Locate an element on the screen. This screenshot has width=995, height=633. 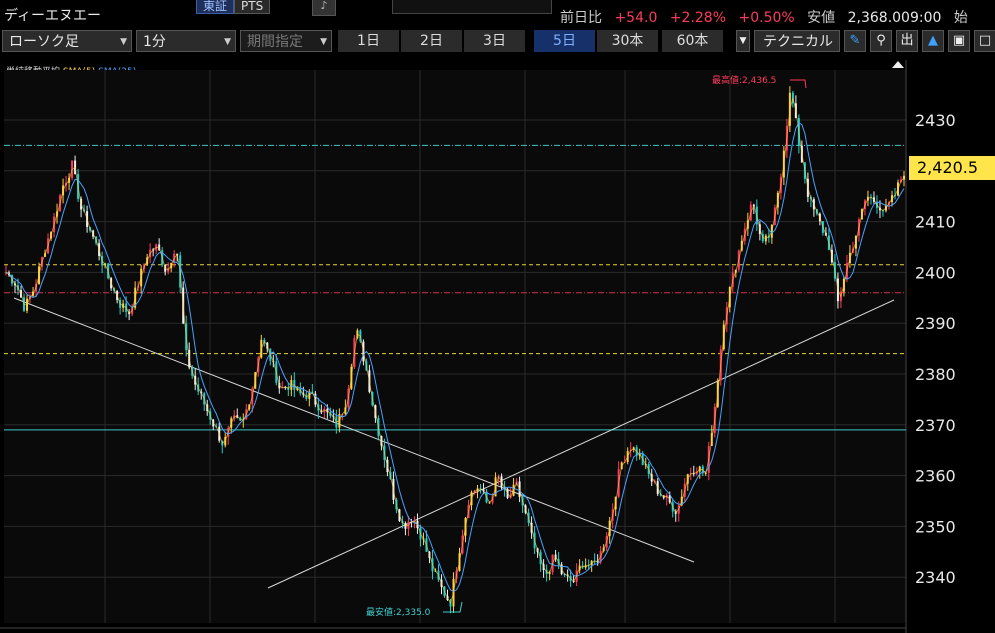
zoom-icon: ⚲ is located at coordinates (881, 41).